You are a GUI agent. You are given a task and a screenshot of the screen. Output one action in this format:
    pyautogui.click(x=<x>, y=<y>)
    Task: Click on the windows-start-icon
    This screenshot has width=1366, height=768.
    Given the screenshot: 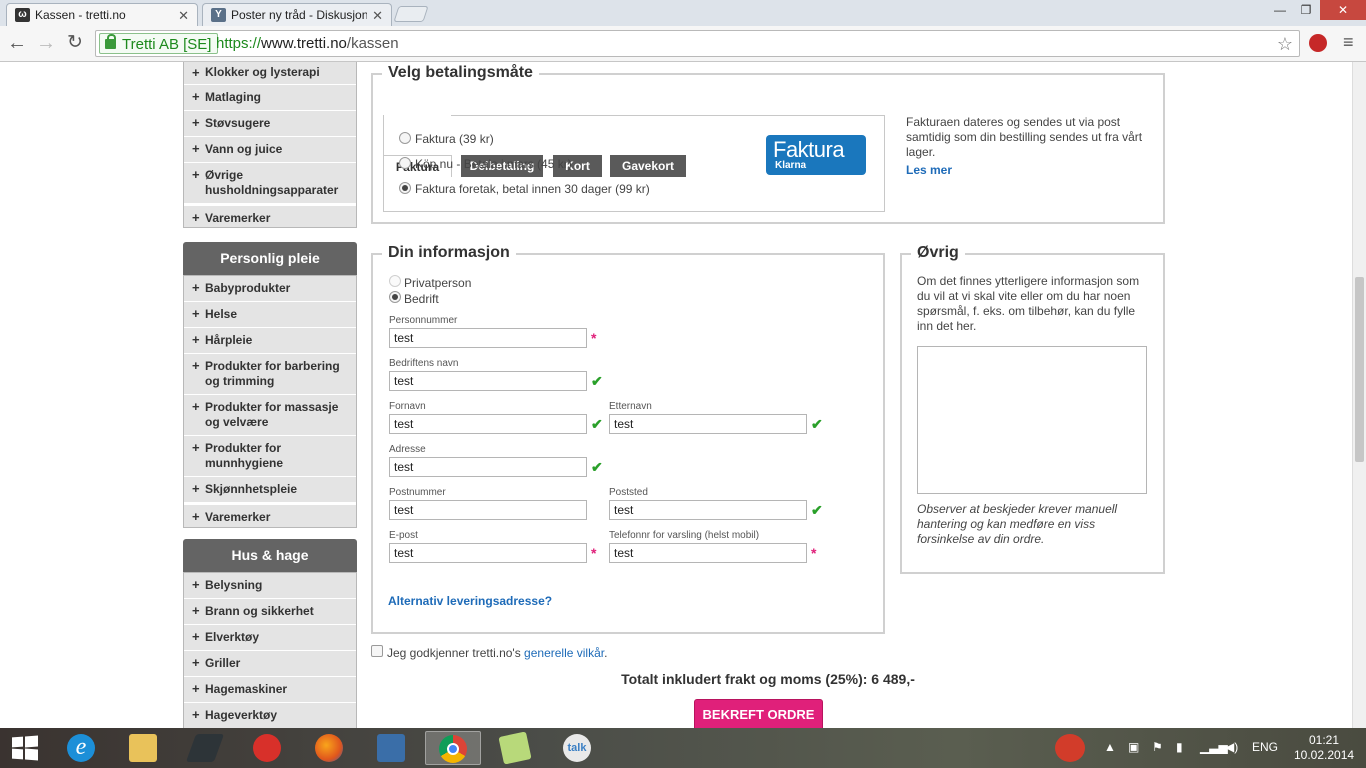 What is the action you would take?
    pyautogui.click(x=25, y=748)
    